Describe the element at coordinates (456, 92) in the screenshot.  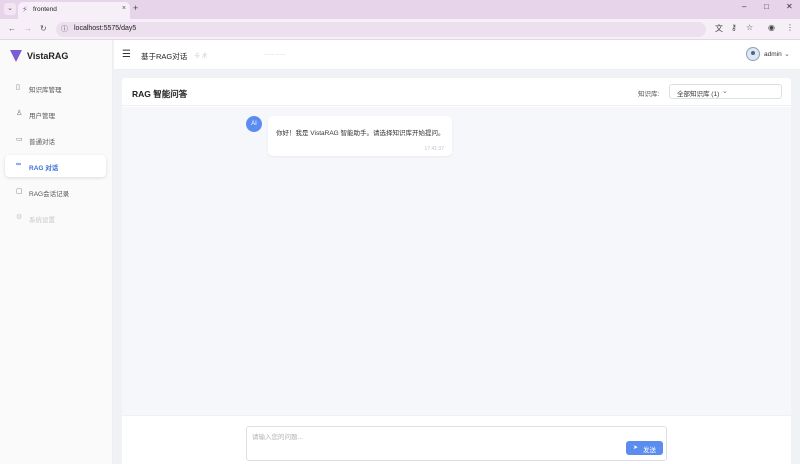
I see `panel-header: RAG 智能问答 知识库: 全部知识库 (1) ⌄` at that location.